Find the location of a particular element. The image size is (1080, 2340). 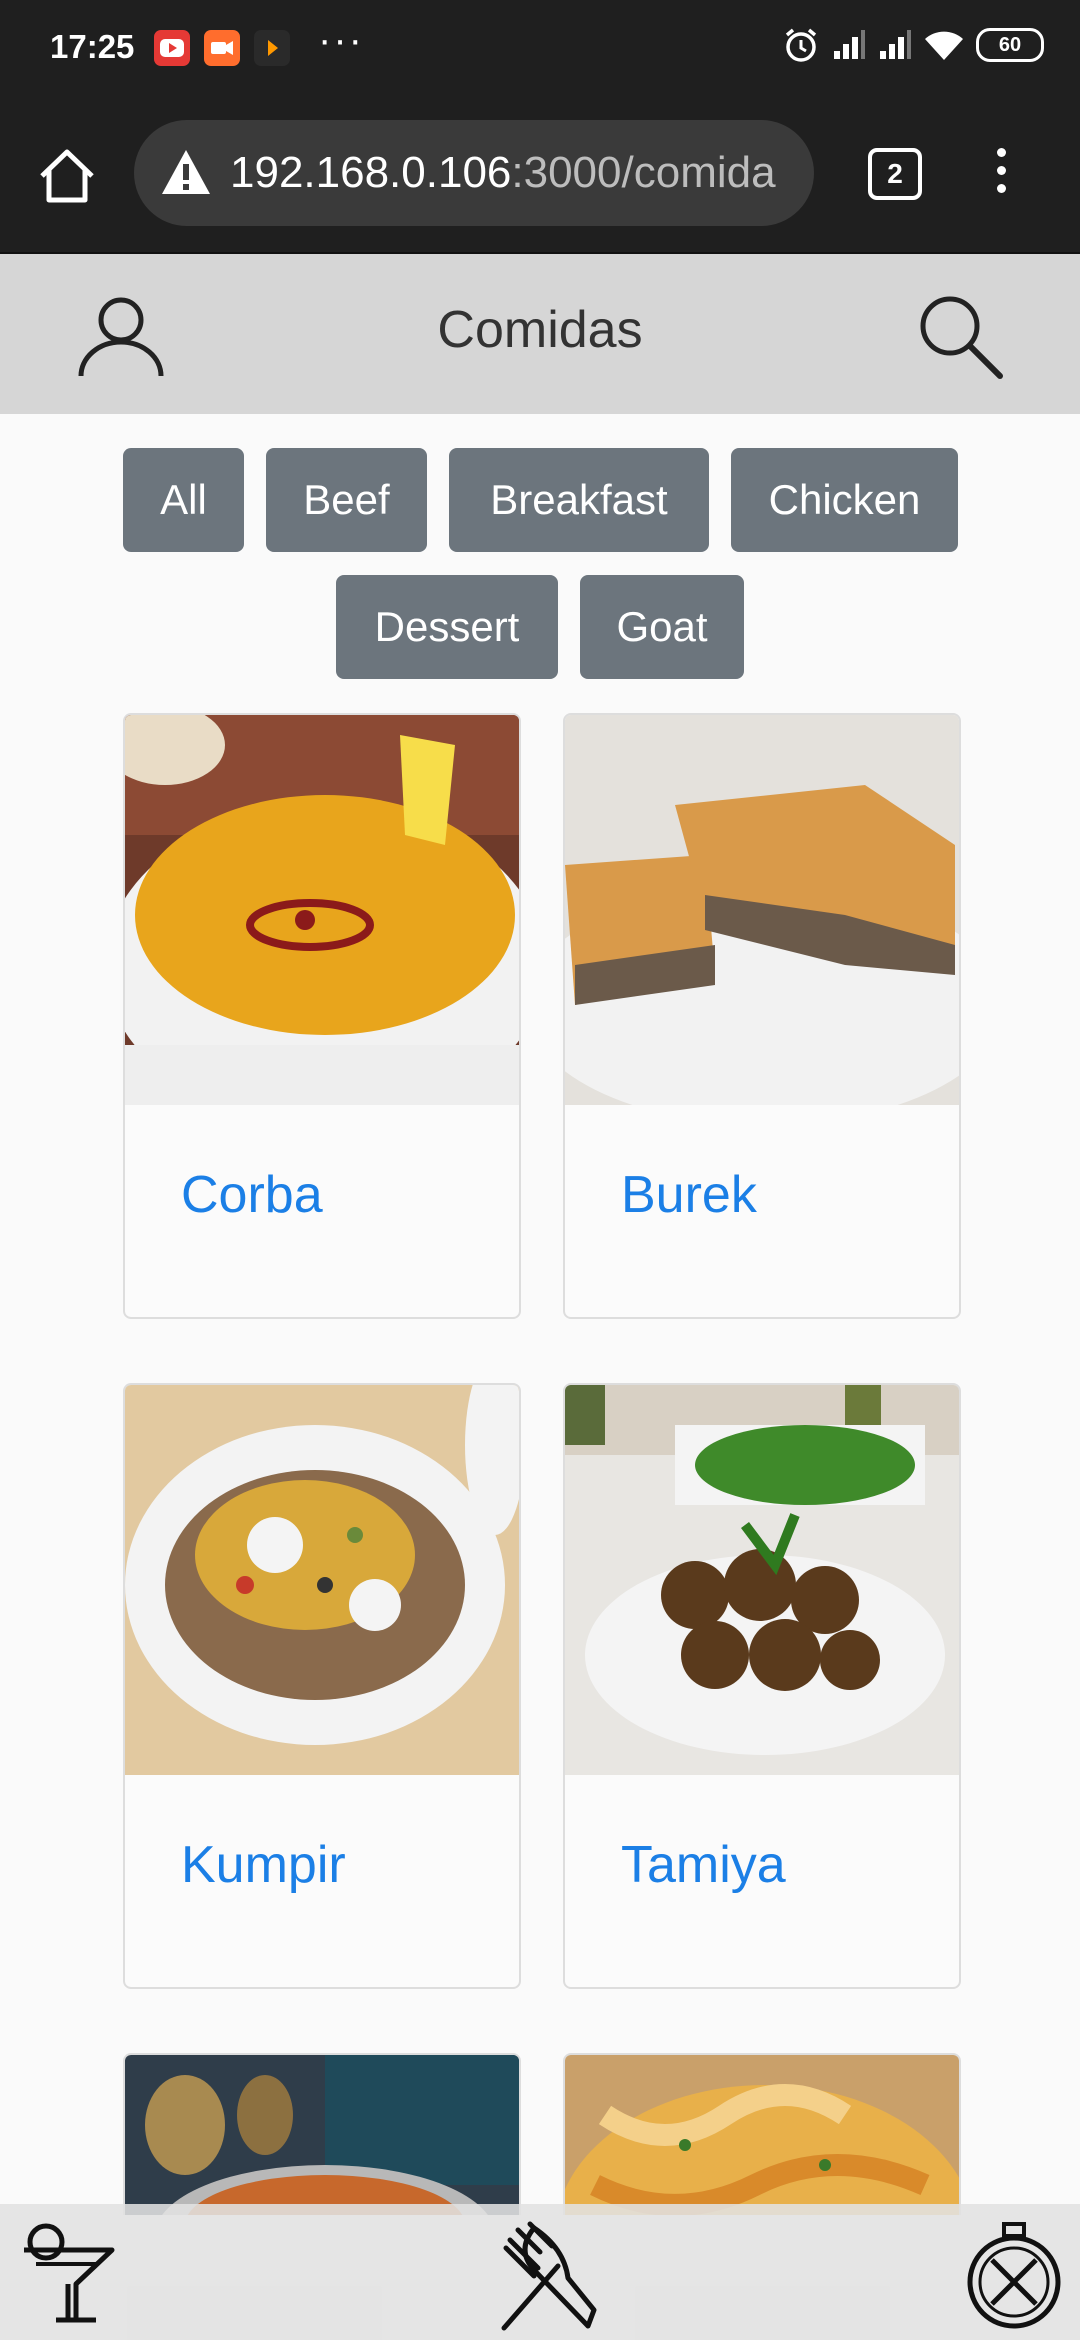

bottom-navigation is located at coordinates (540, 2272).